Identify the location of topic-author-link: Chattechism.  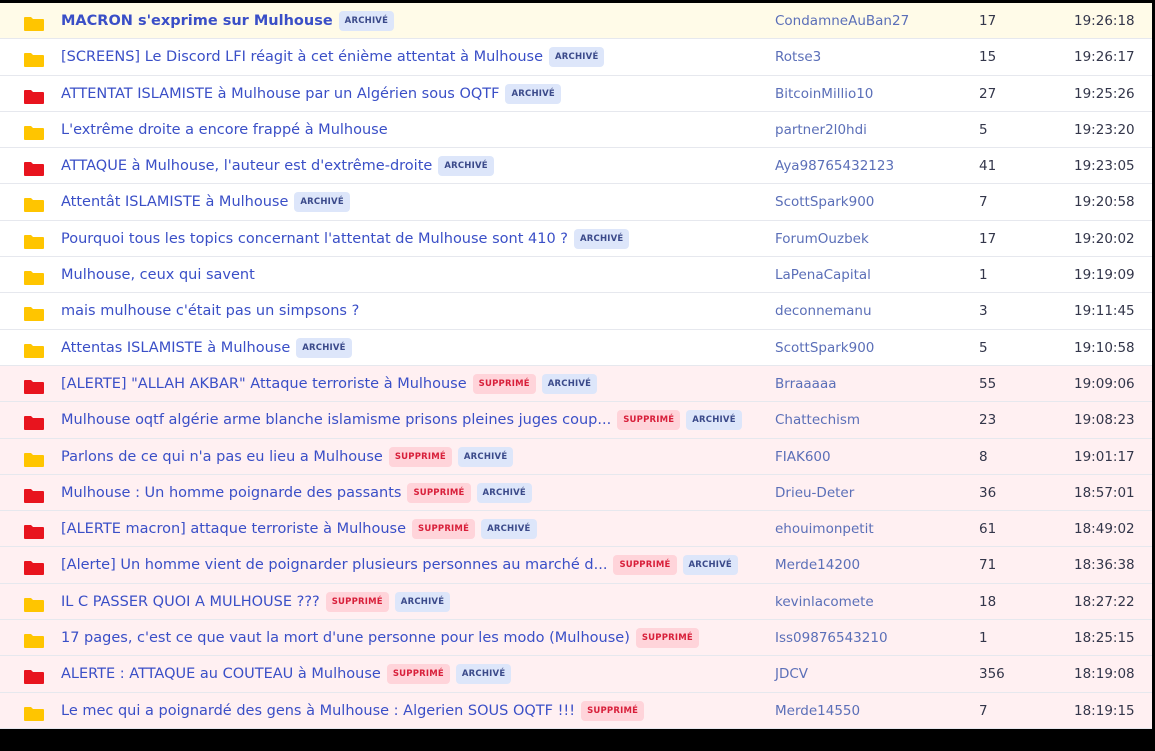
(817, 420).